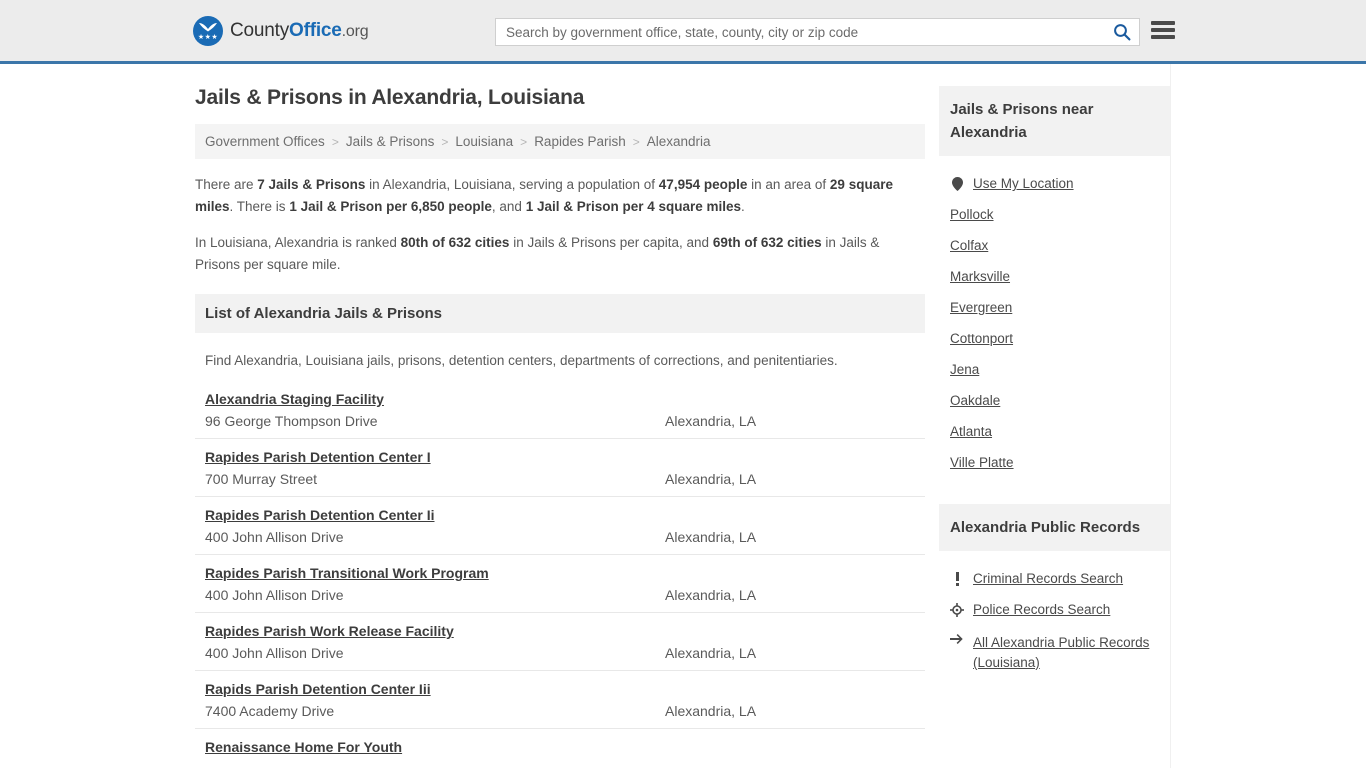 The height and width of the screenshot is (768, 1366). What do you see at coordinates (1060, 369) in the screenshot?
I see `nearby-city-jena: Jena` at bounding box center [1060, 369].